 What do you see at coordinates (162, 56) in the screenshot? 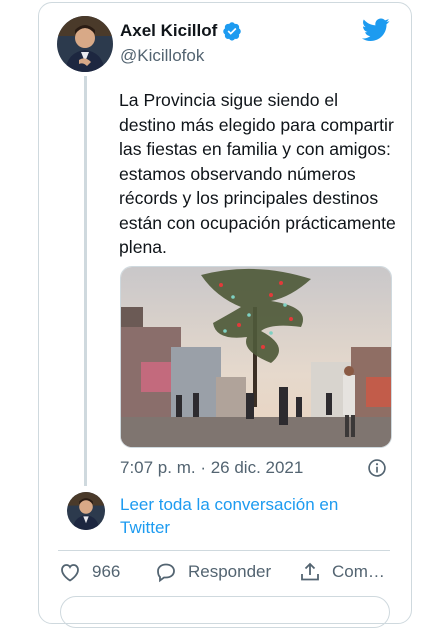
I see `author-handle: @Kicillofok` at bounding box center [162, 56].